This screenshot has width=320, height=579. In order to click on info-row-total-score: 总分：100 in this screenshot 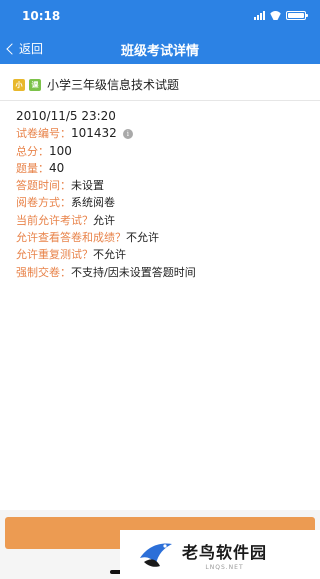, I will do `click(106, 151)`.